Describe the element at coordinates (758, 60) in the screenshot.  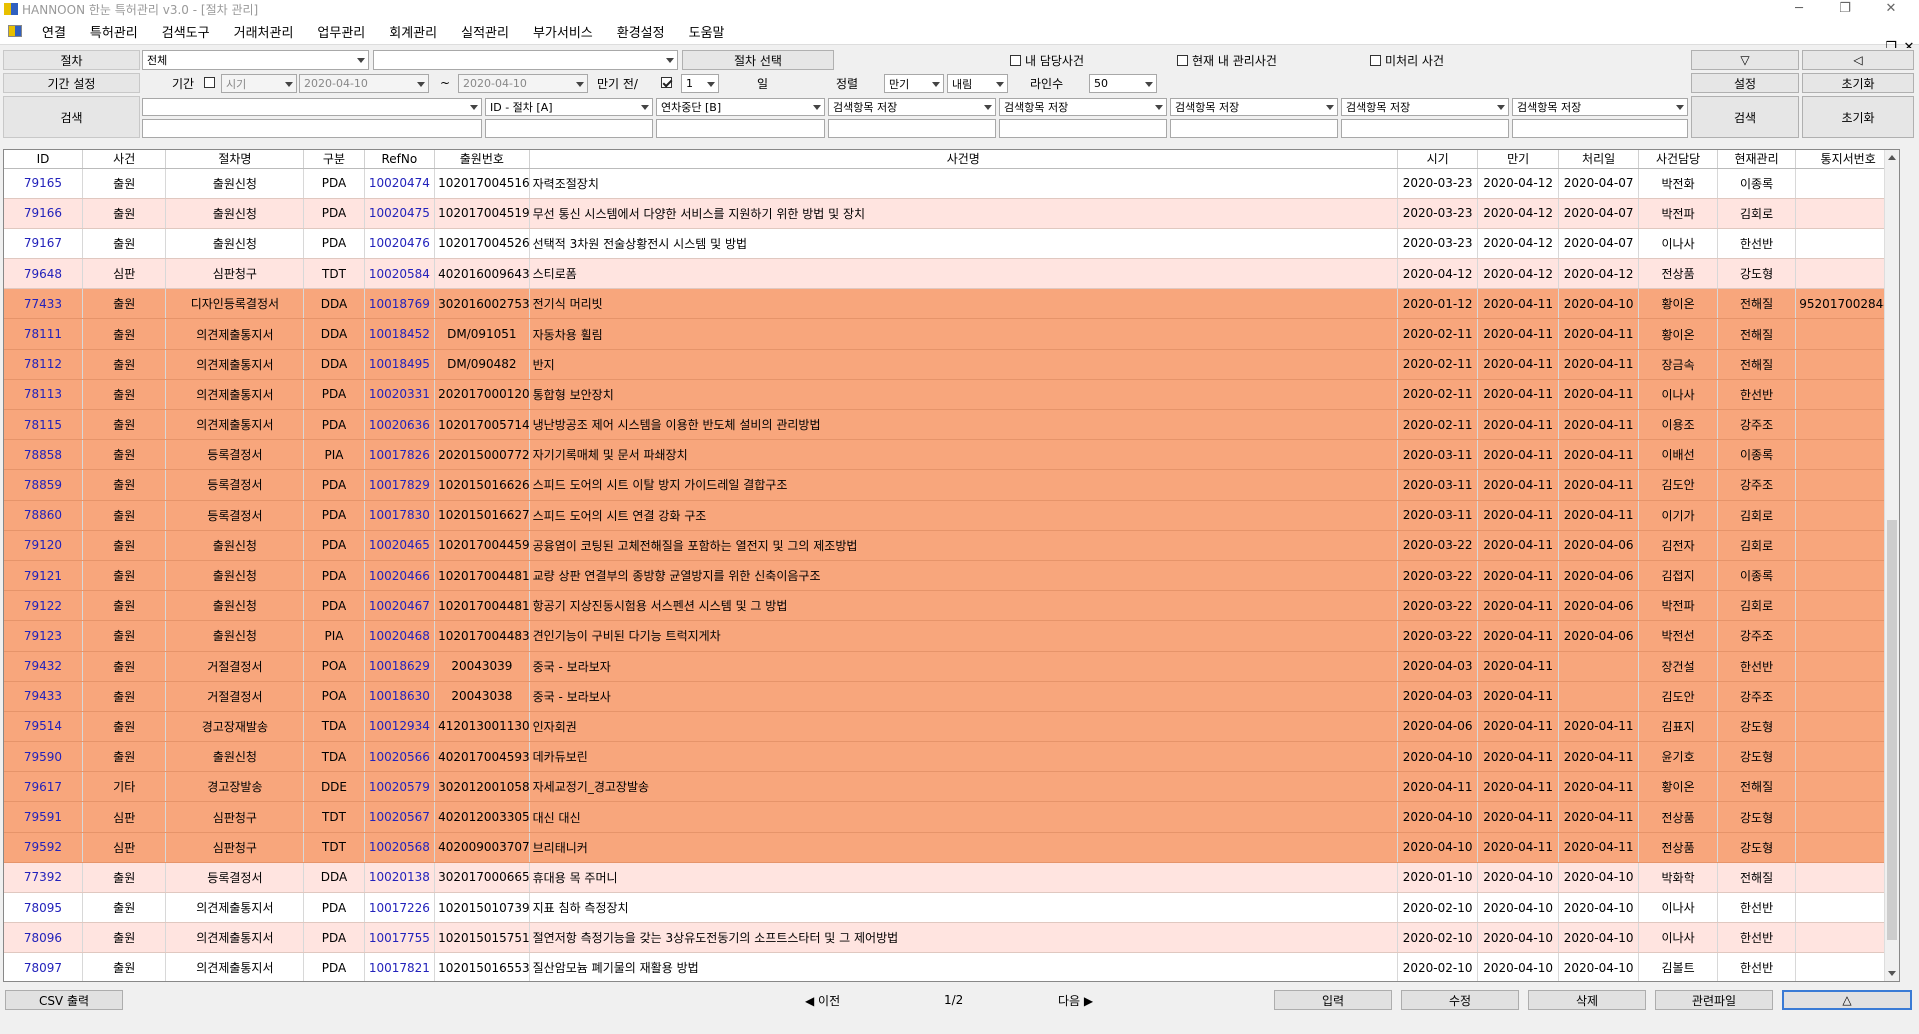
I see `procedure-select-button: 절차 선택` at that location.